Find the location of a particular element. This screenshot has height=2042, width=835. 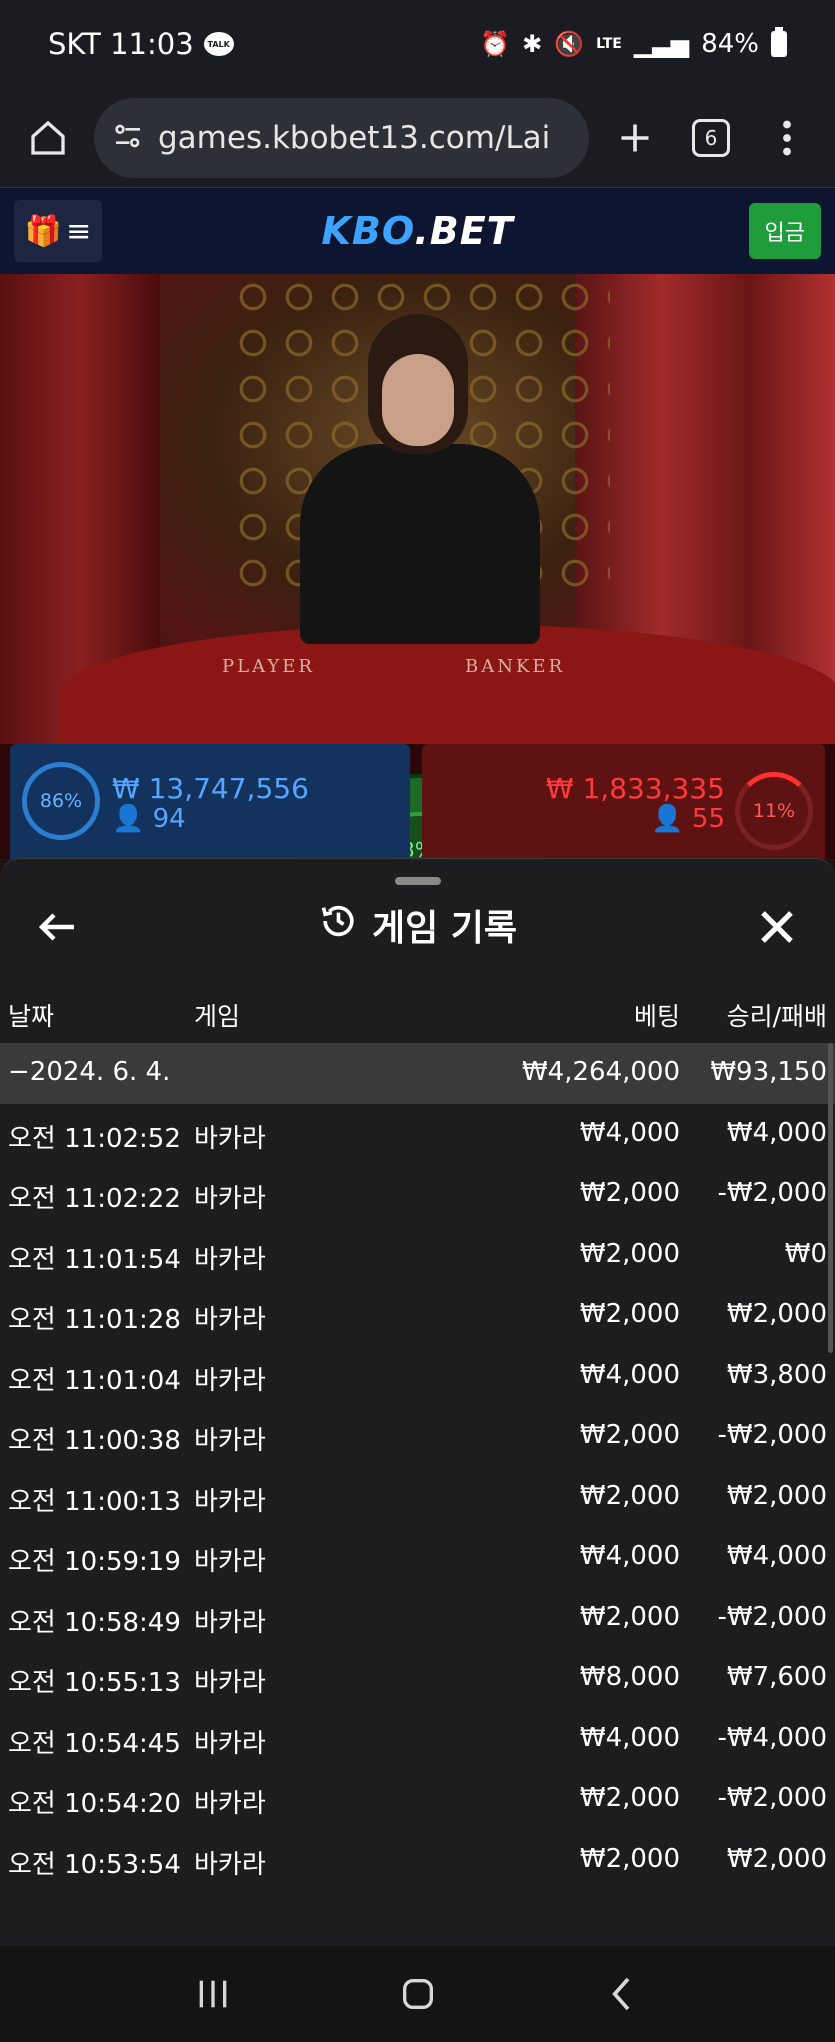

back-arrow-icon is located at coordinates (58, 927).